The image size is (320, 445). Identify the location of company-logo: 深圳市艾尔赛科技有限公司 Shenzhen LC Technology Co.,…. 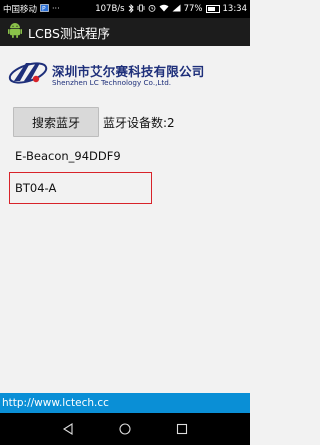
(125, 73).